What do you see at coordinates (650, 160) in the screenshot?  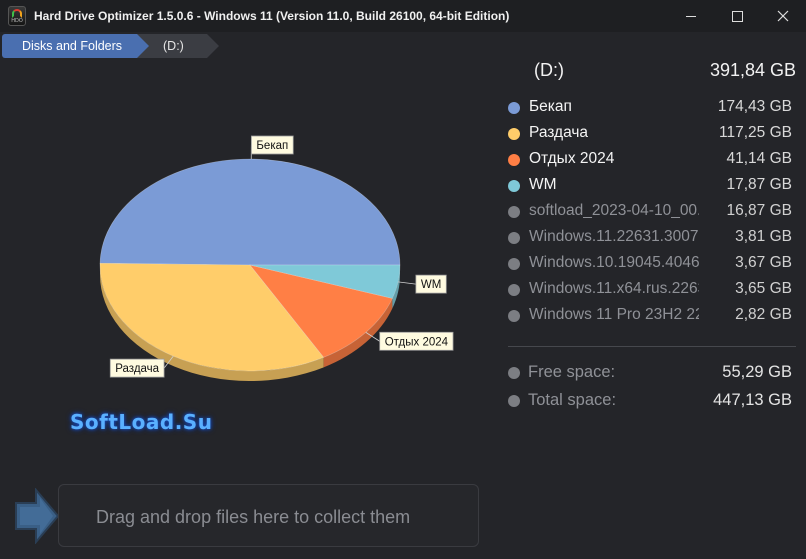 I see `folder-list-item: Отдых 2024 41,14 GB` at bounding box center [650, 160].